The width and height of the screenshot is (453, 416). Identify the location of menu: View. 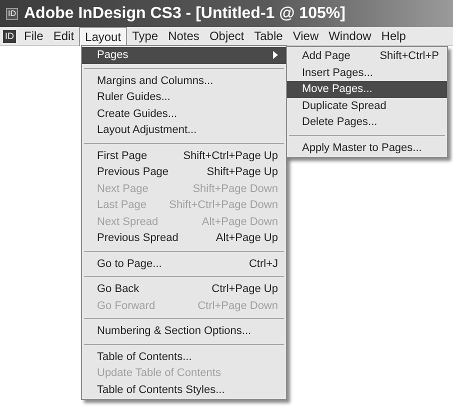
(306, 36).